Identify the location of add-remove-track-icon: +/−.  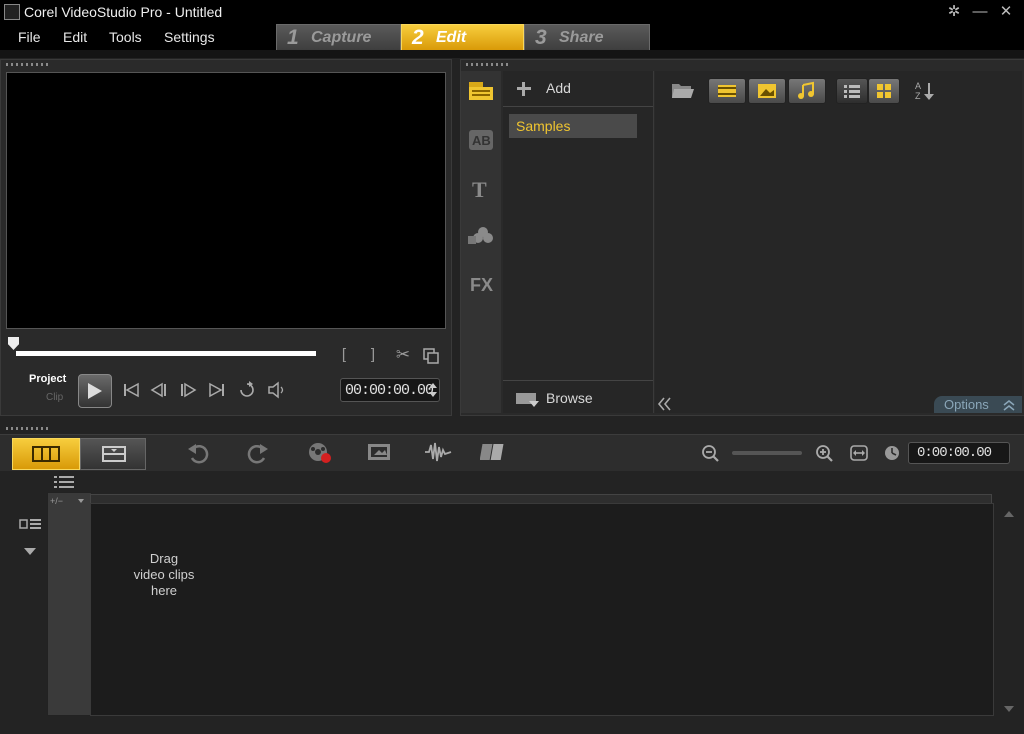
(67, 501).